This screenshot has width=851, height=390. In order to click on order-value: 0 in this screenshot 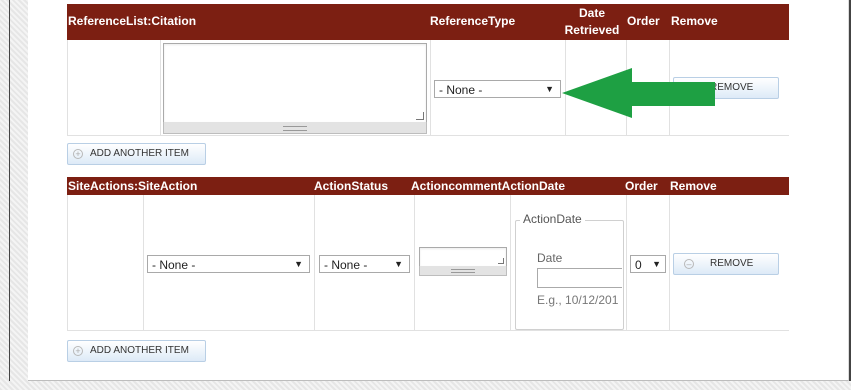, I will do `click(638, 265)`.